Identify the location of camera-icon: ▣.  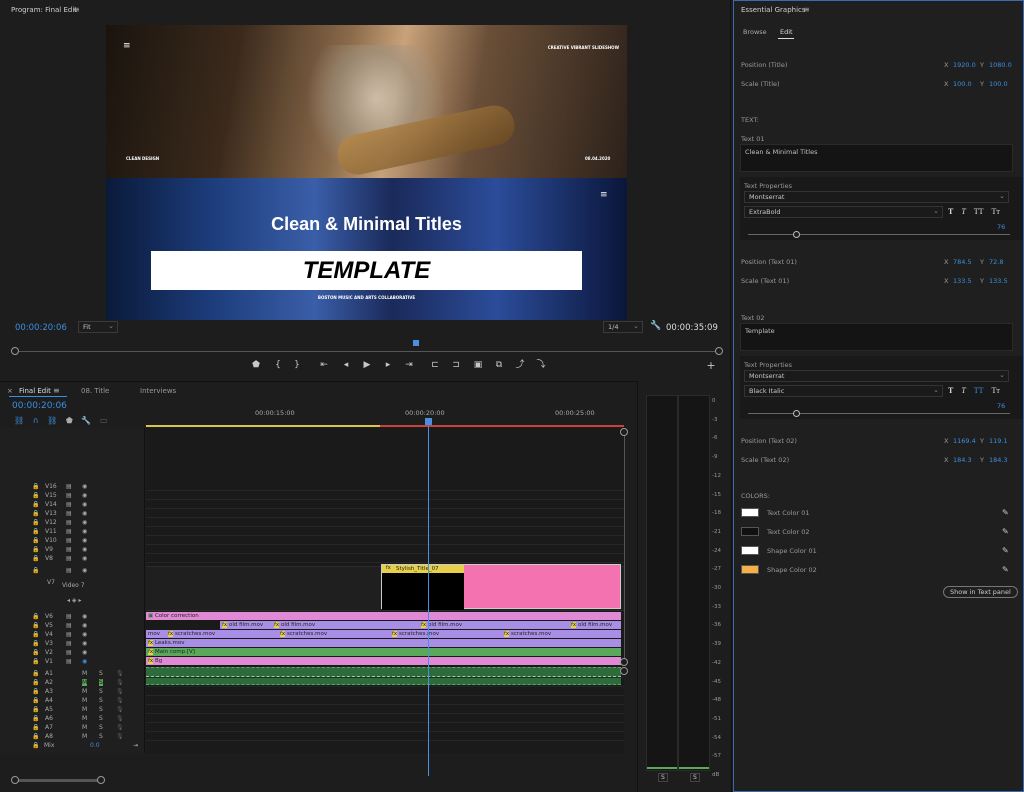
(478, 365).